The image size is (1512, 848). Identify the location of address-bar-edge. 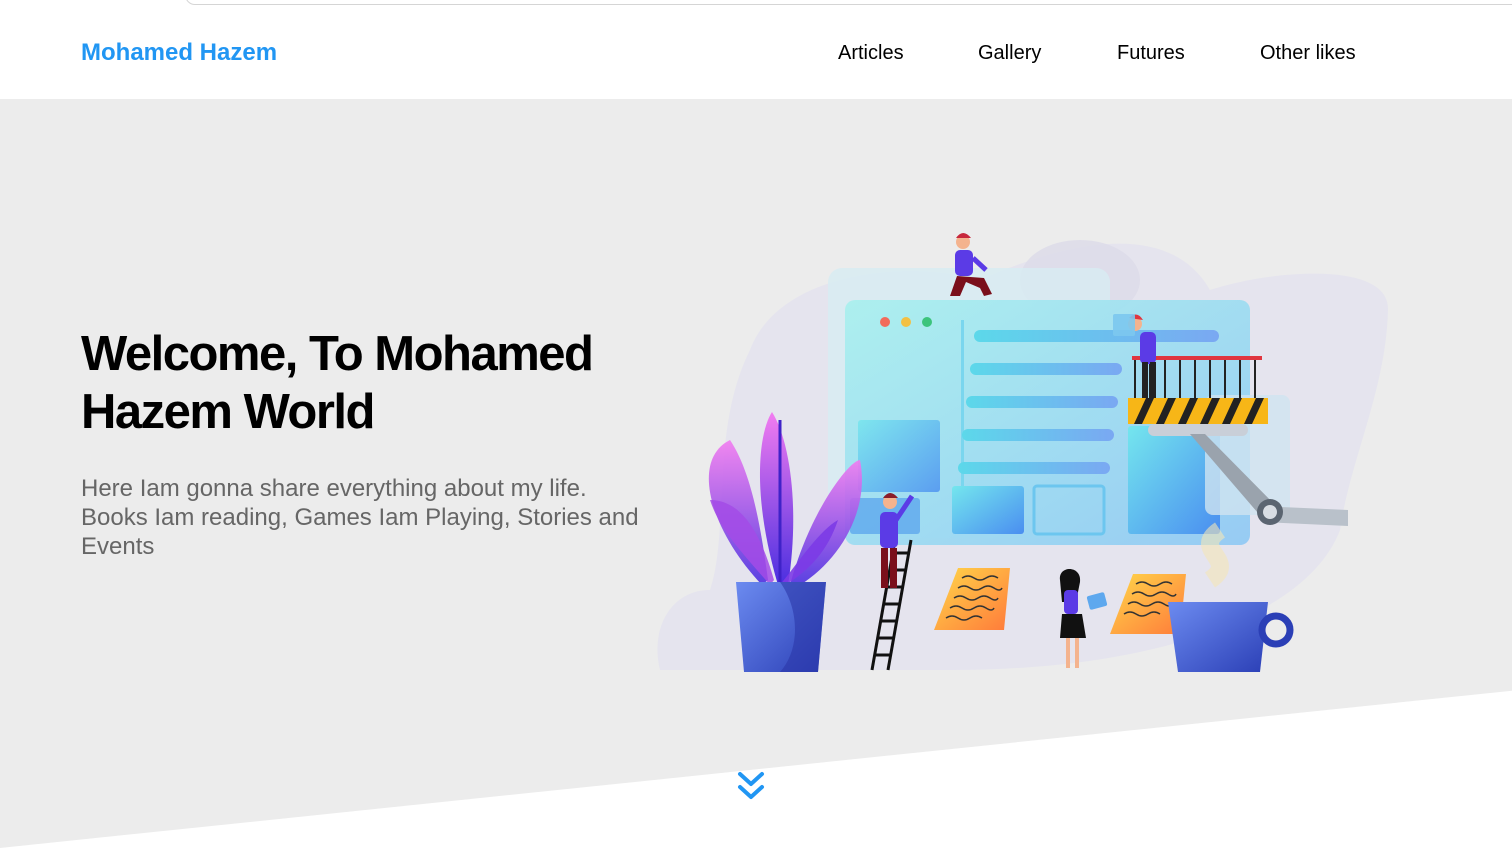
(848, 2).